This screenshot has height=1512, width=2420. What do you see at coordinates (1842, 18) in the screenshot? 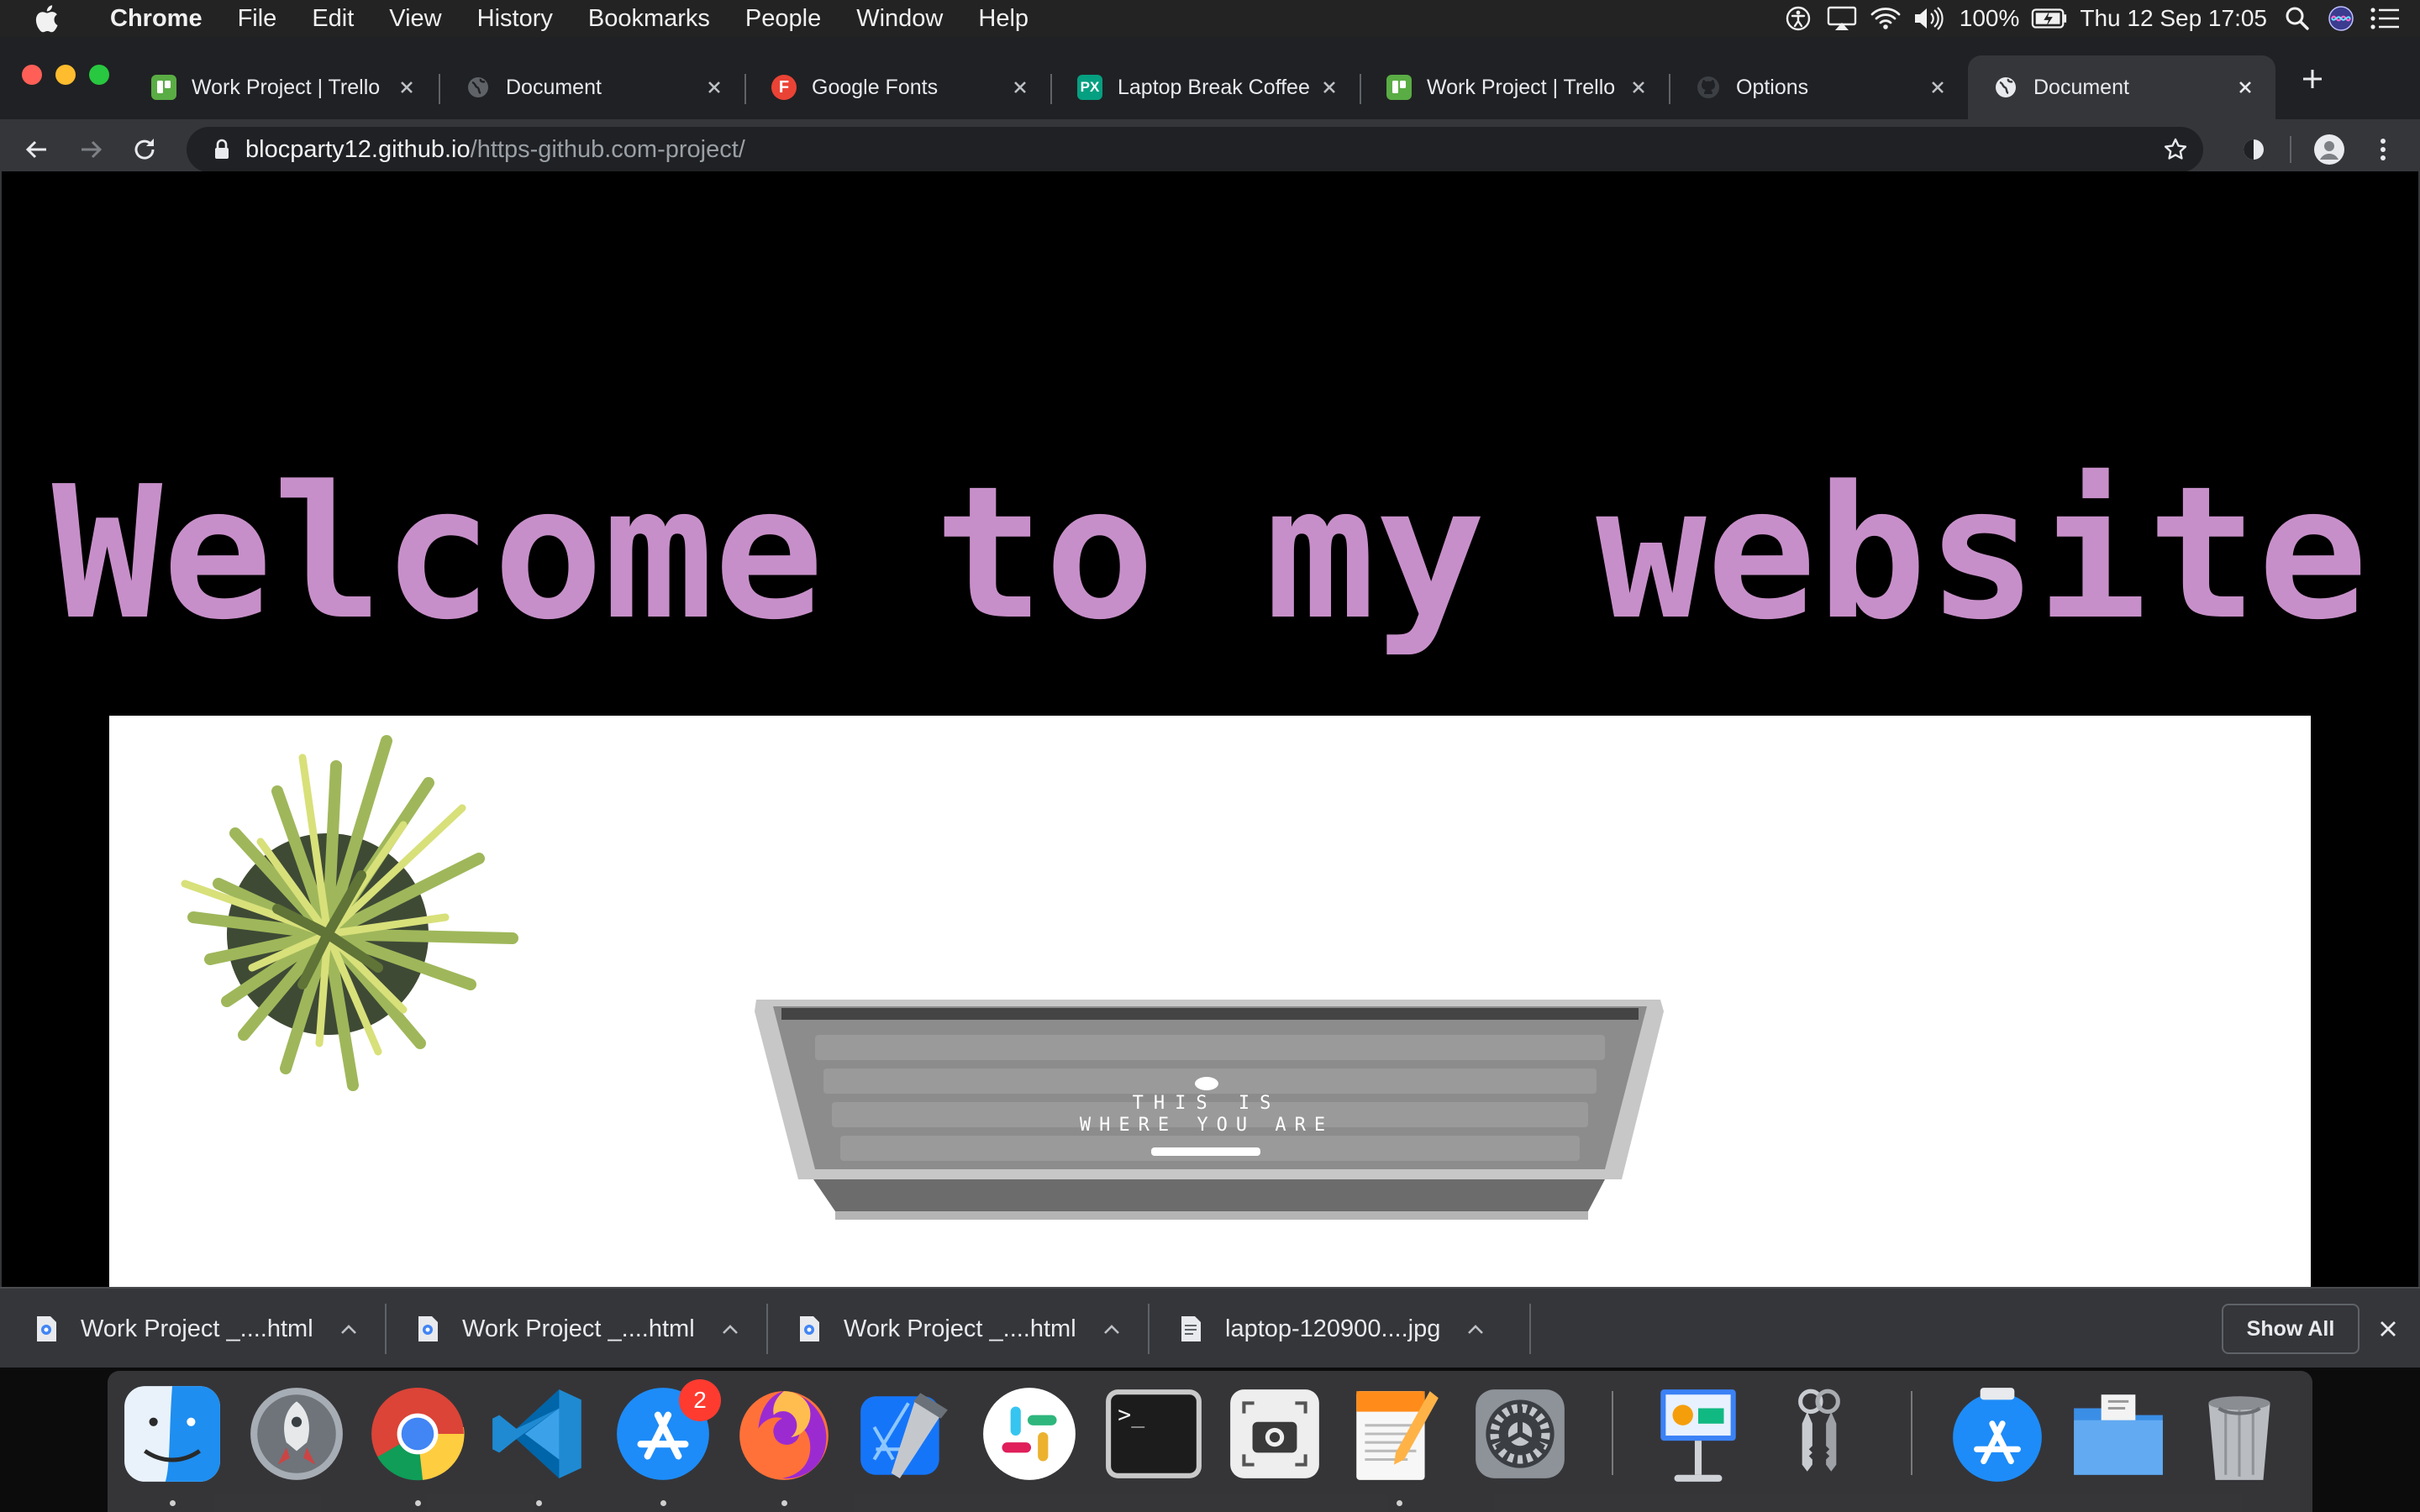
I see `airplay-icon` at bounding box center [1842, 18].